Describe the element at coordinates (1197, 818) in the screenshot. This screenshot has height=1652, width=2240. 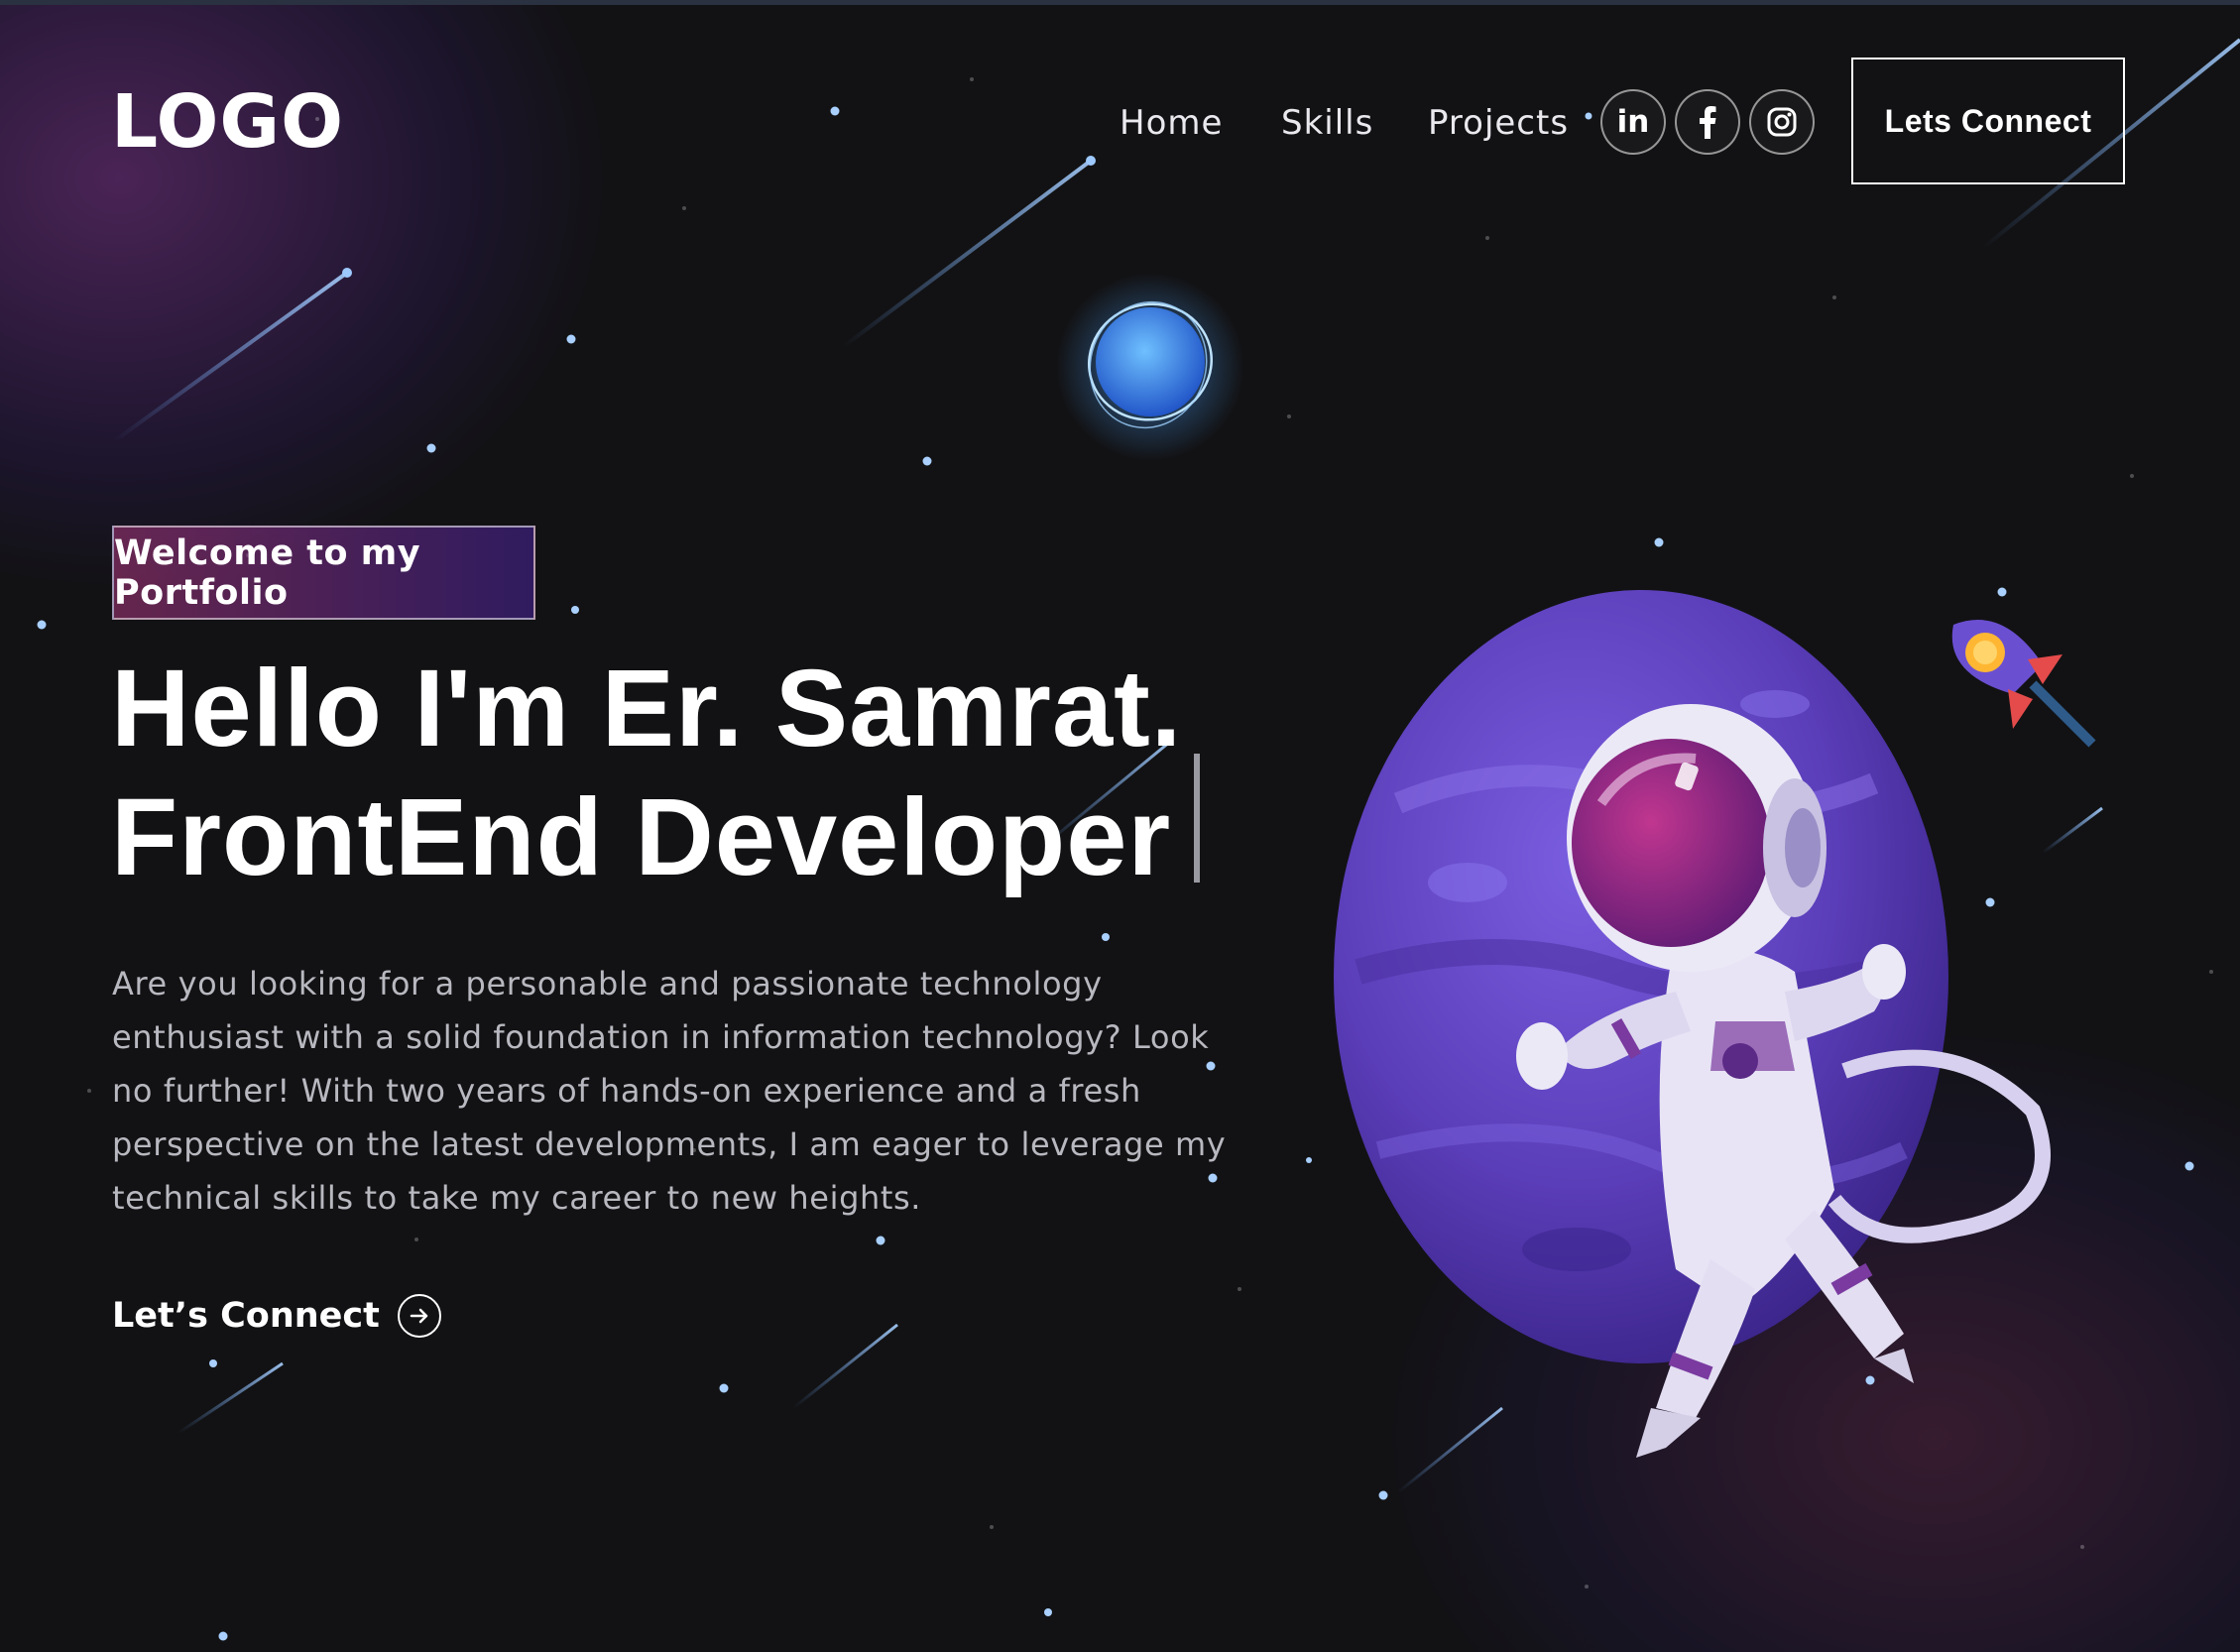
I see `typing-caret` at that location.